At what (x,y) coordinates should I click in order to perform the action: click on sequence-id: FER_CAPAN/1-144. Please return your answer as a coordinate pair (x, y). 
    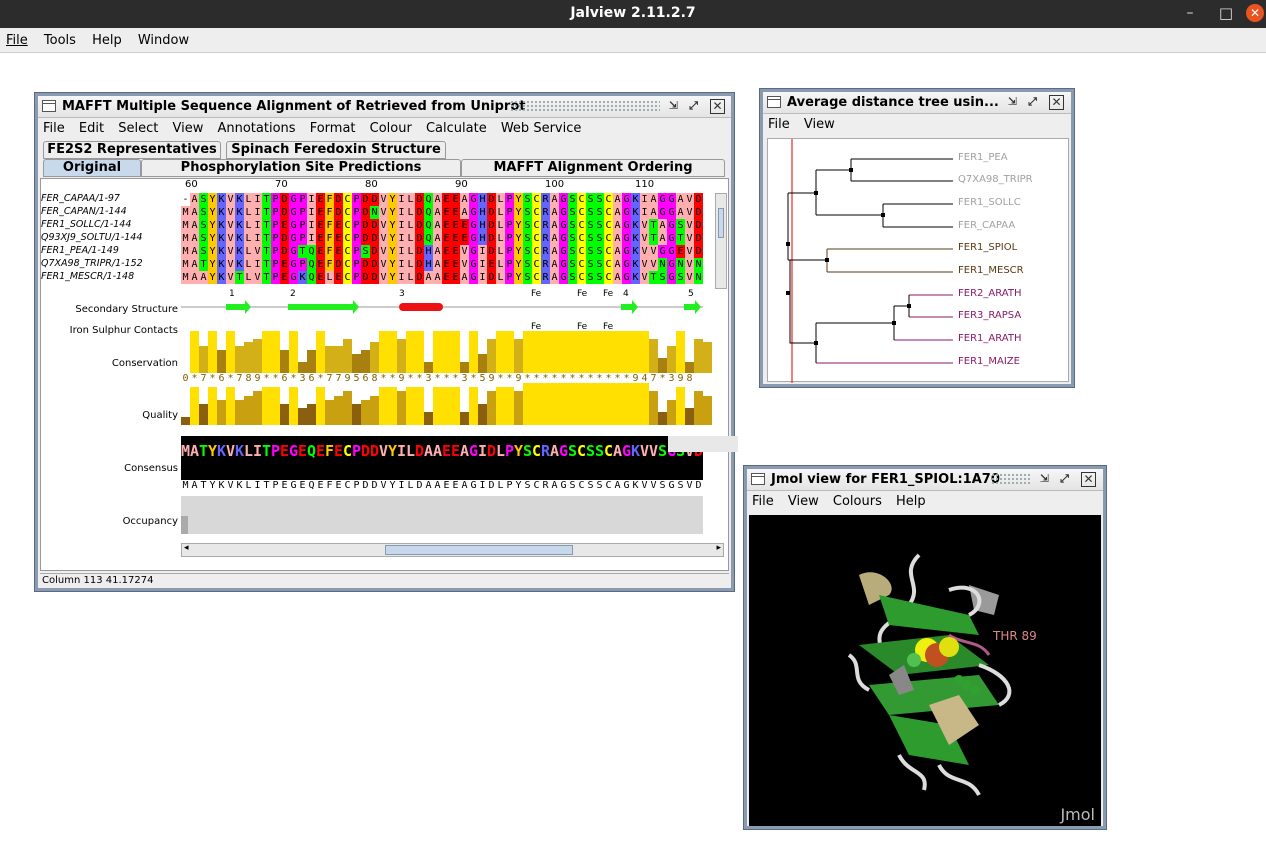
    Looking at the image, I should click on (84, 211).